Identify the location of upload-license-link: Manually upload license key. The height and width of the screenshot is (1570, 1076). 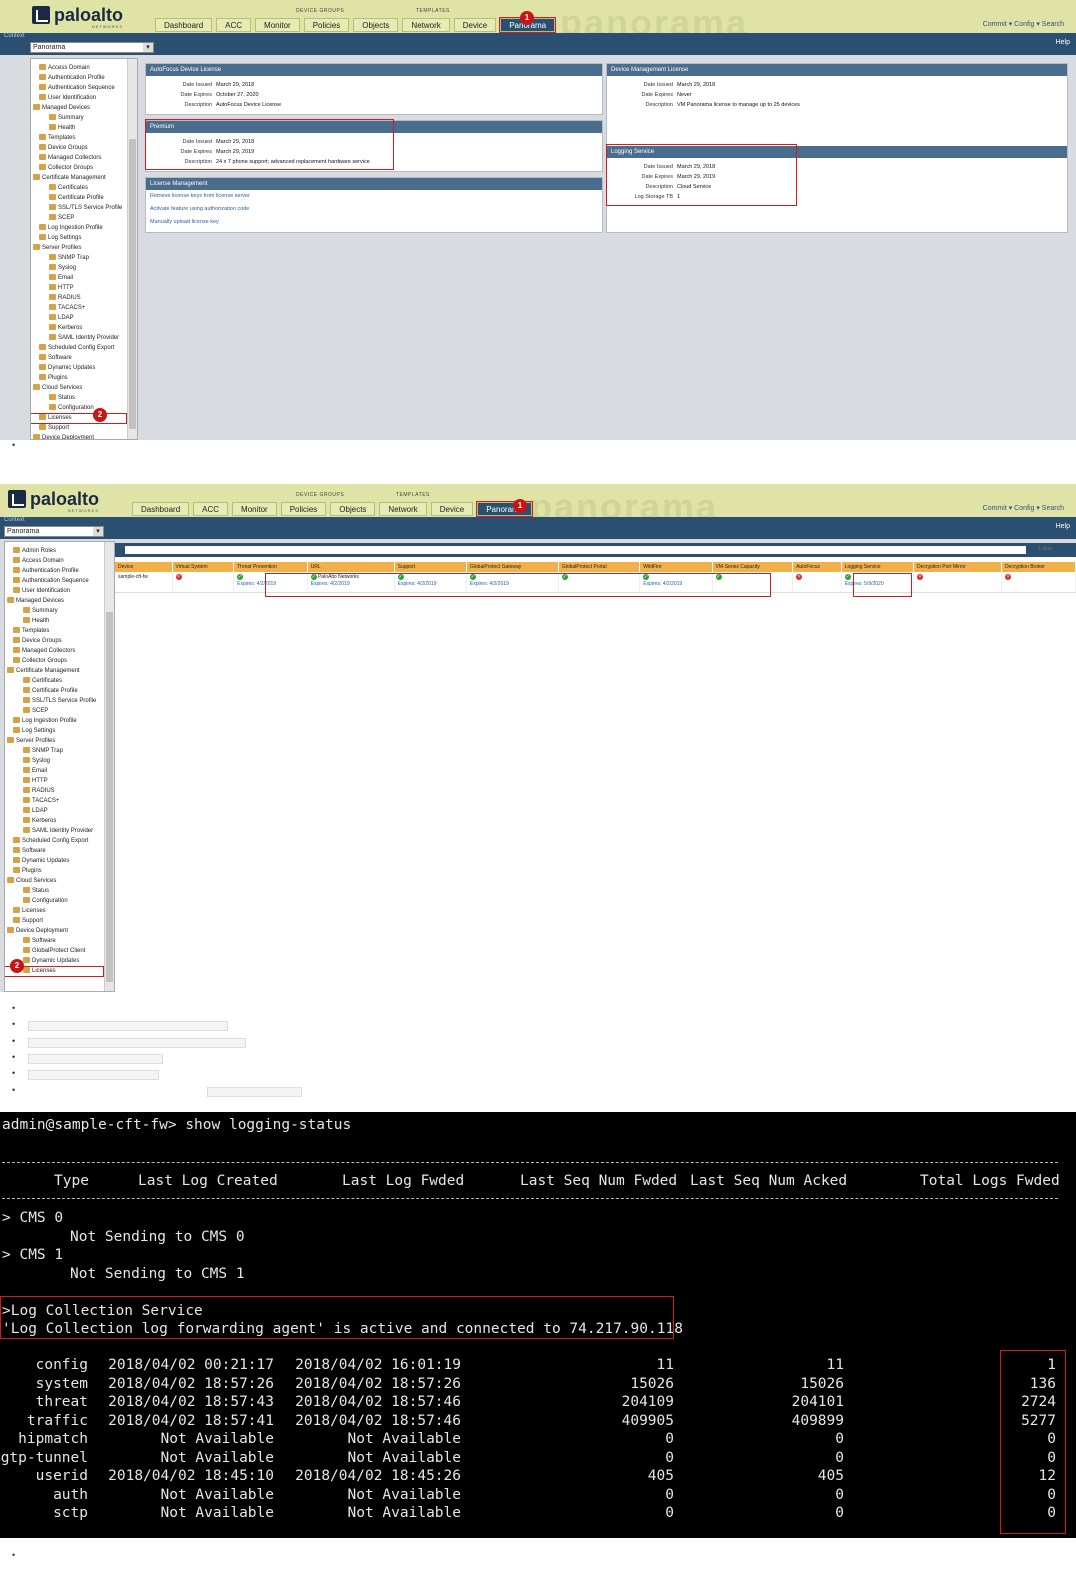
(374, 222).